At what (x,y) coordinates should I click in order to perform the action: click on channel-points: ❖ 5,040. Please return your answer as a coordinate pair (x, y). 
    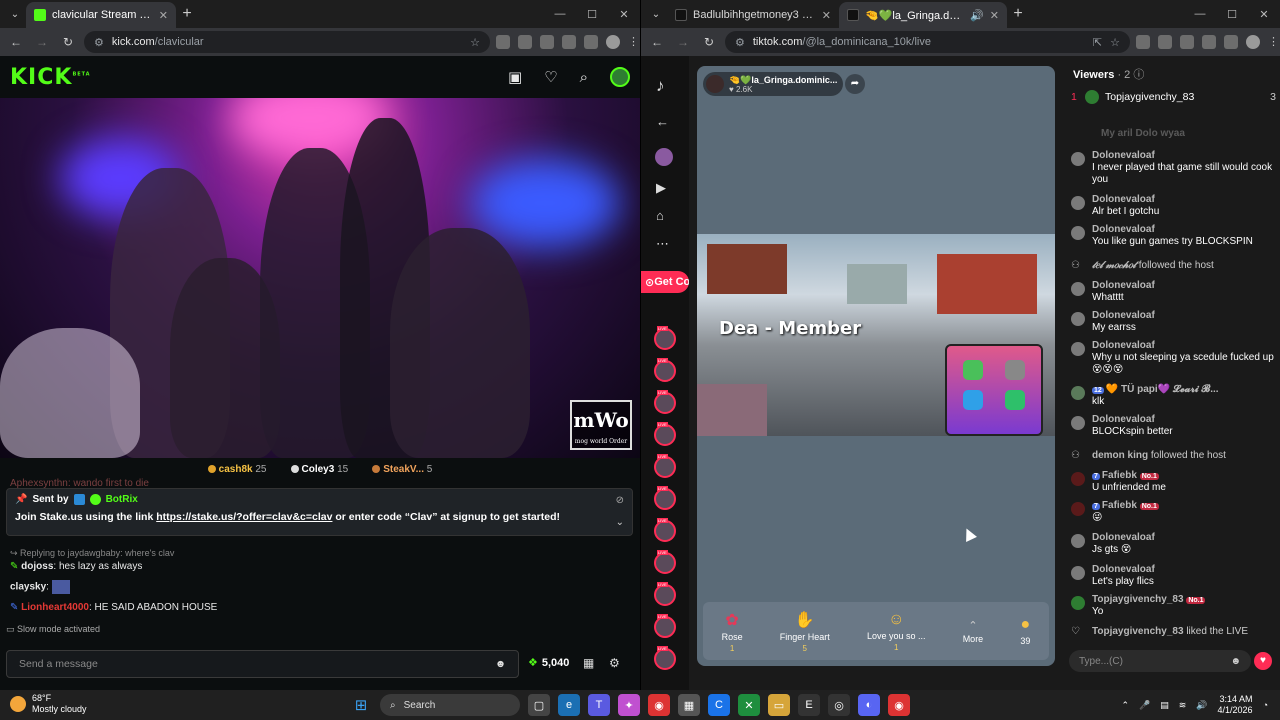
    Looking at the image, I should click on (548, 663).